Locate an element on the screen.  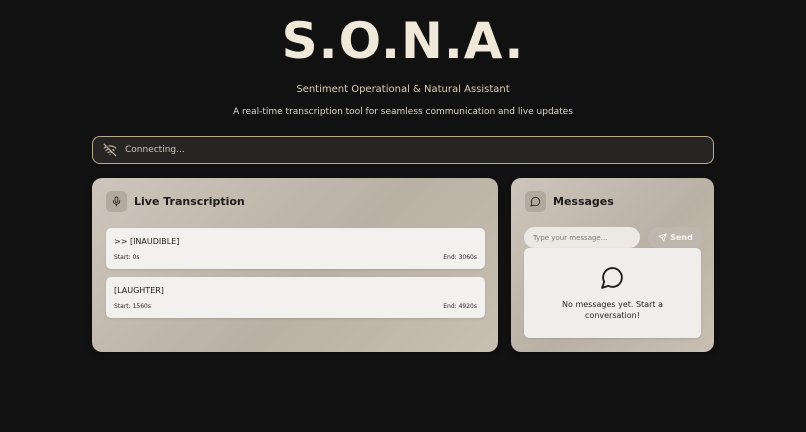
transcription-entry-start: Start: 0s is located at coordinates (127, 257).